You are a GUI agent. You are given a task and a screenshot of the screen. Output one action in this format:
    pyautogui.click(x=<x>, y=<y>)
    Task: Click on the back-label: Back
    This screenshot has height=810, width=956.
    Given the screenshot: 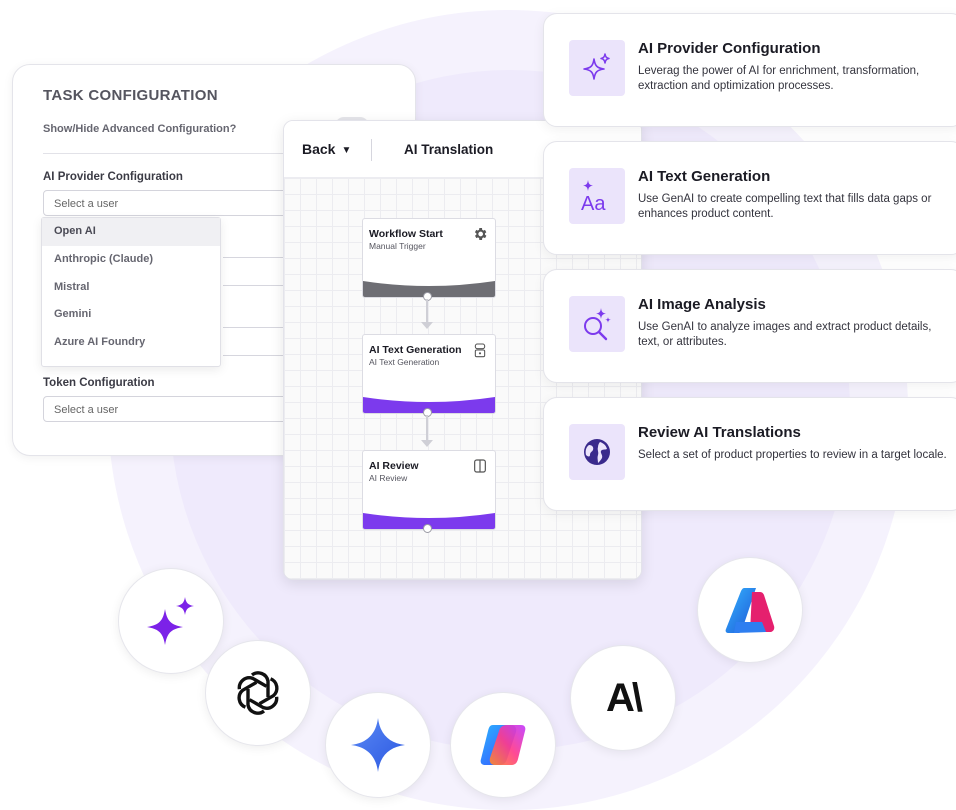 What is the action you would take?
    pyautogui.click(x=319, y=149)
    